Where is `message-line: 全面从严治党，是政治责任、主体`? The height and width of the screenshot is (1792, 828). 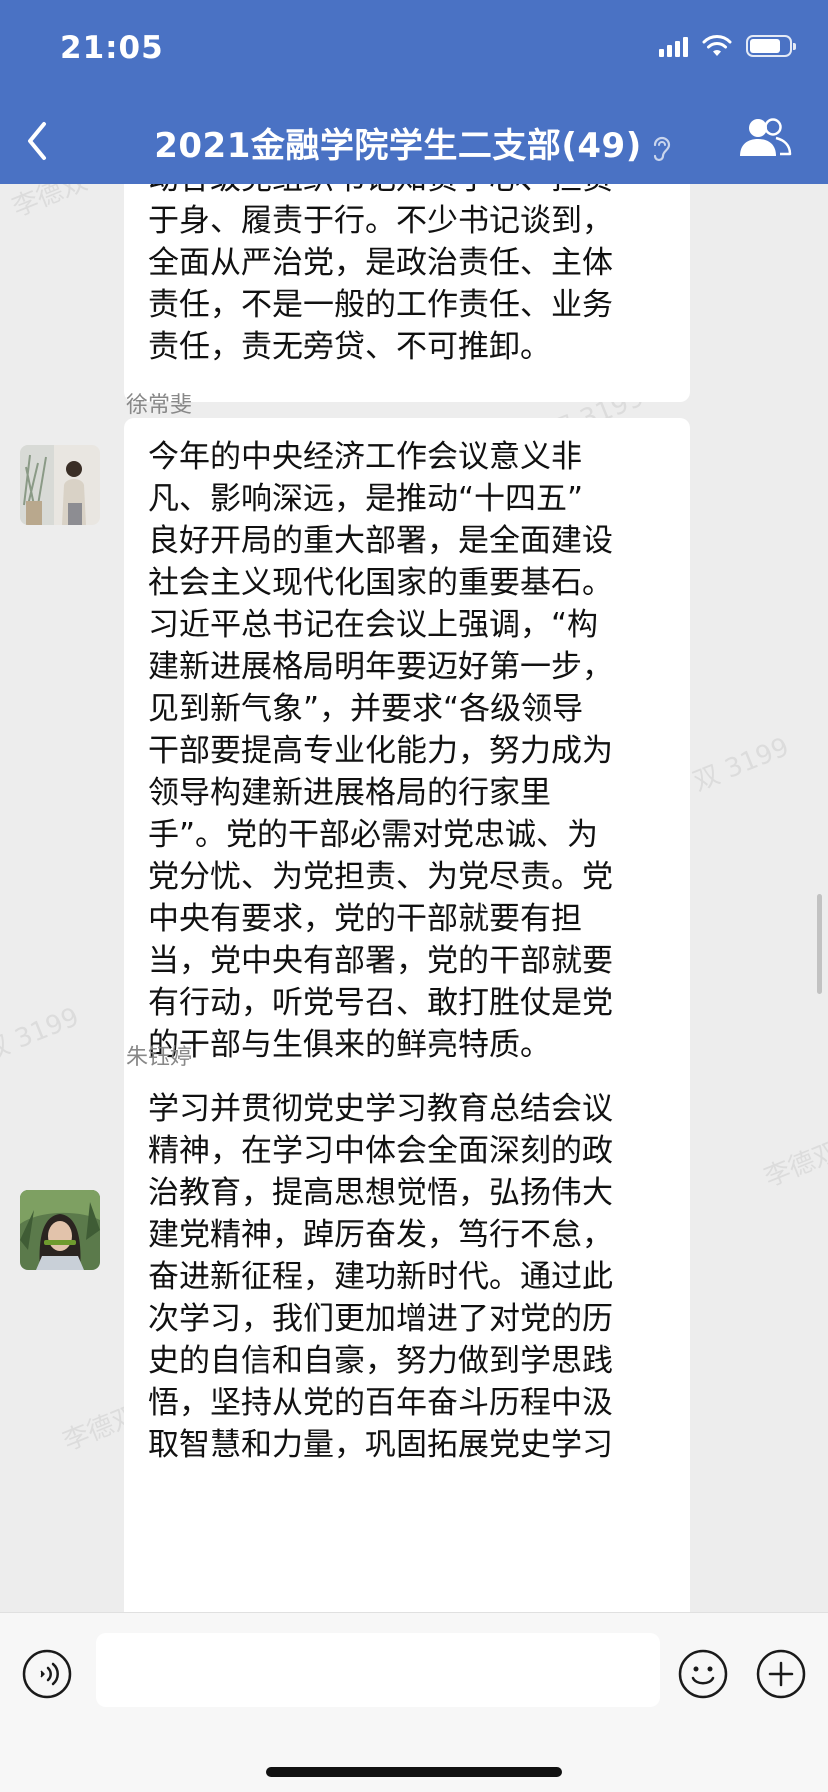
message-line: 全面从严治党，是政治责任、主体 is located at coordinates (380, 263).